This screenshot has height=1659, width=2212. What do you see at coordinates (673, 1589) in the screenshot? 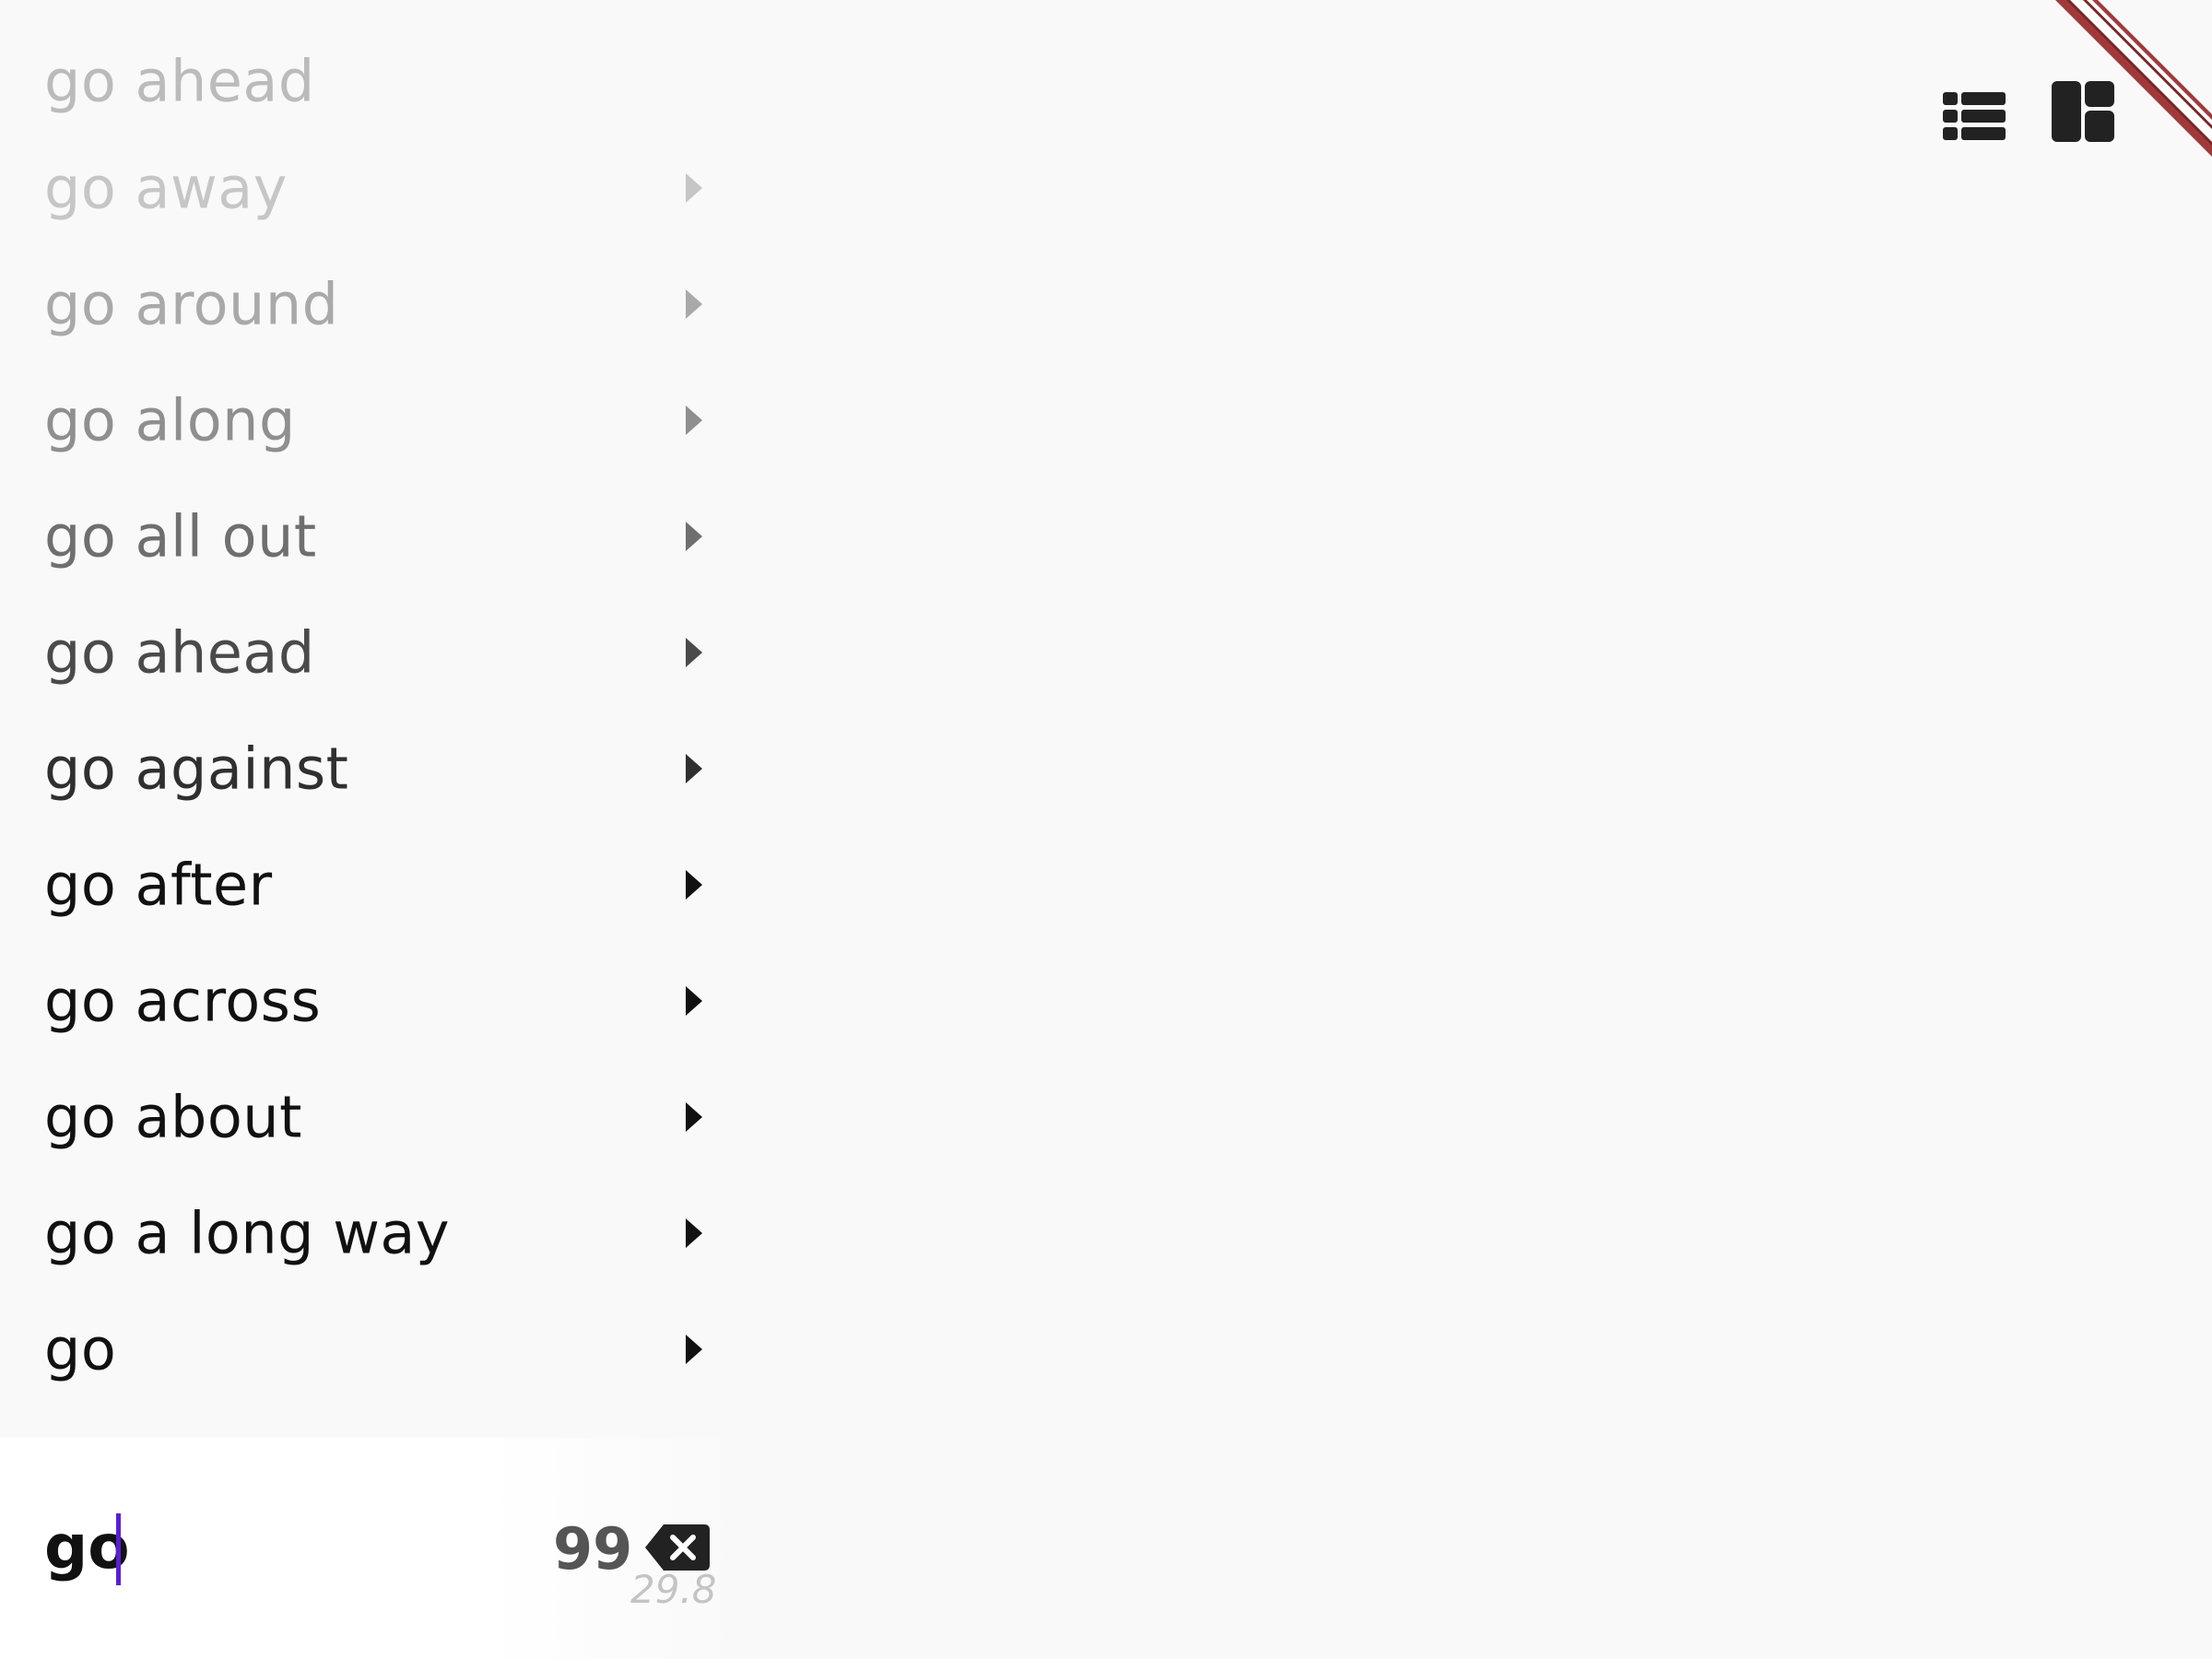
I see `search-timing: 29.8` at bounding box center [673, 1589].